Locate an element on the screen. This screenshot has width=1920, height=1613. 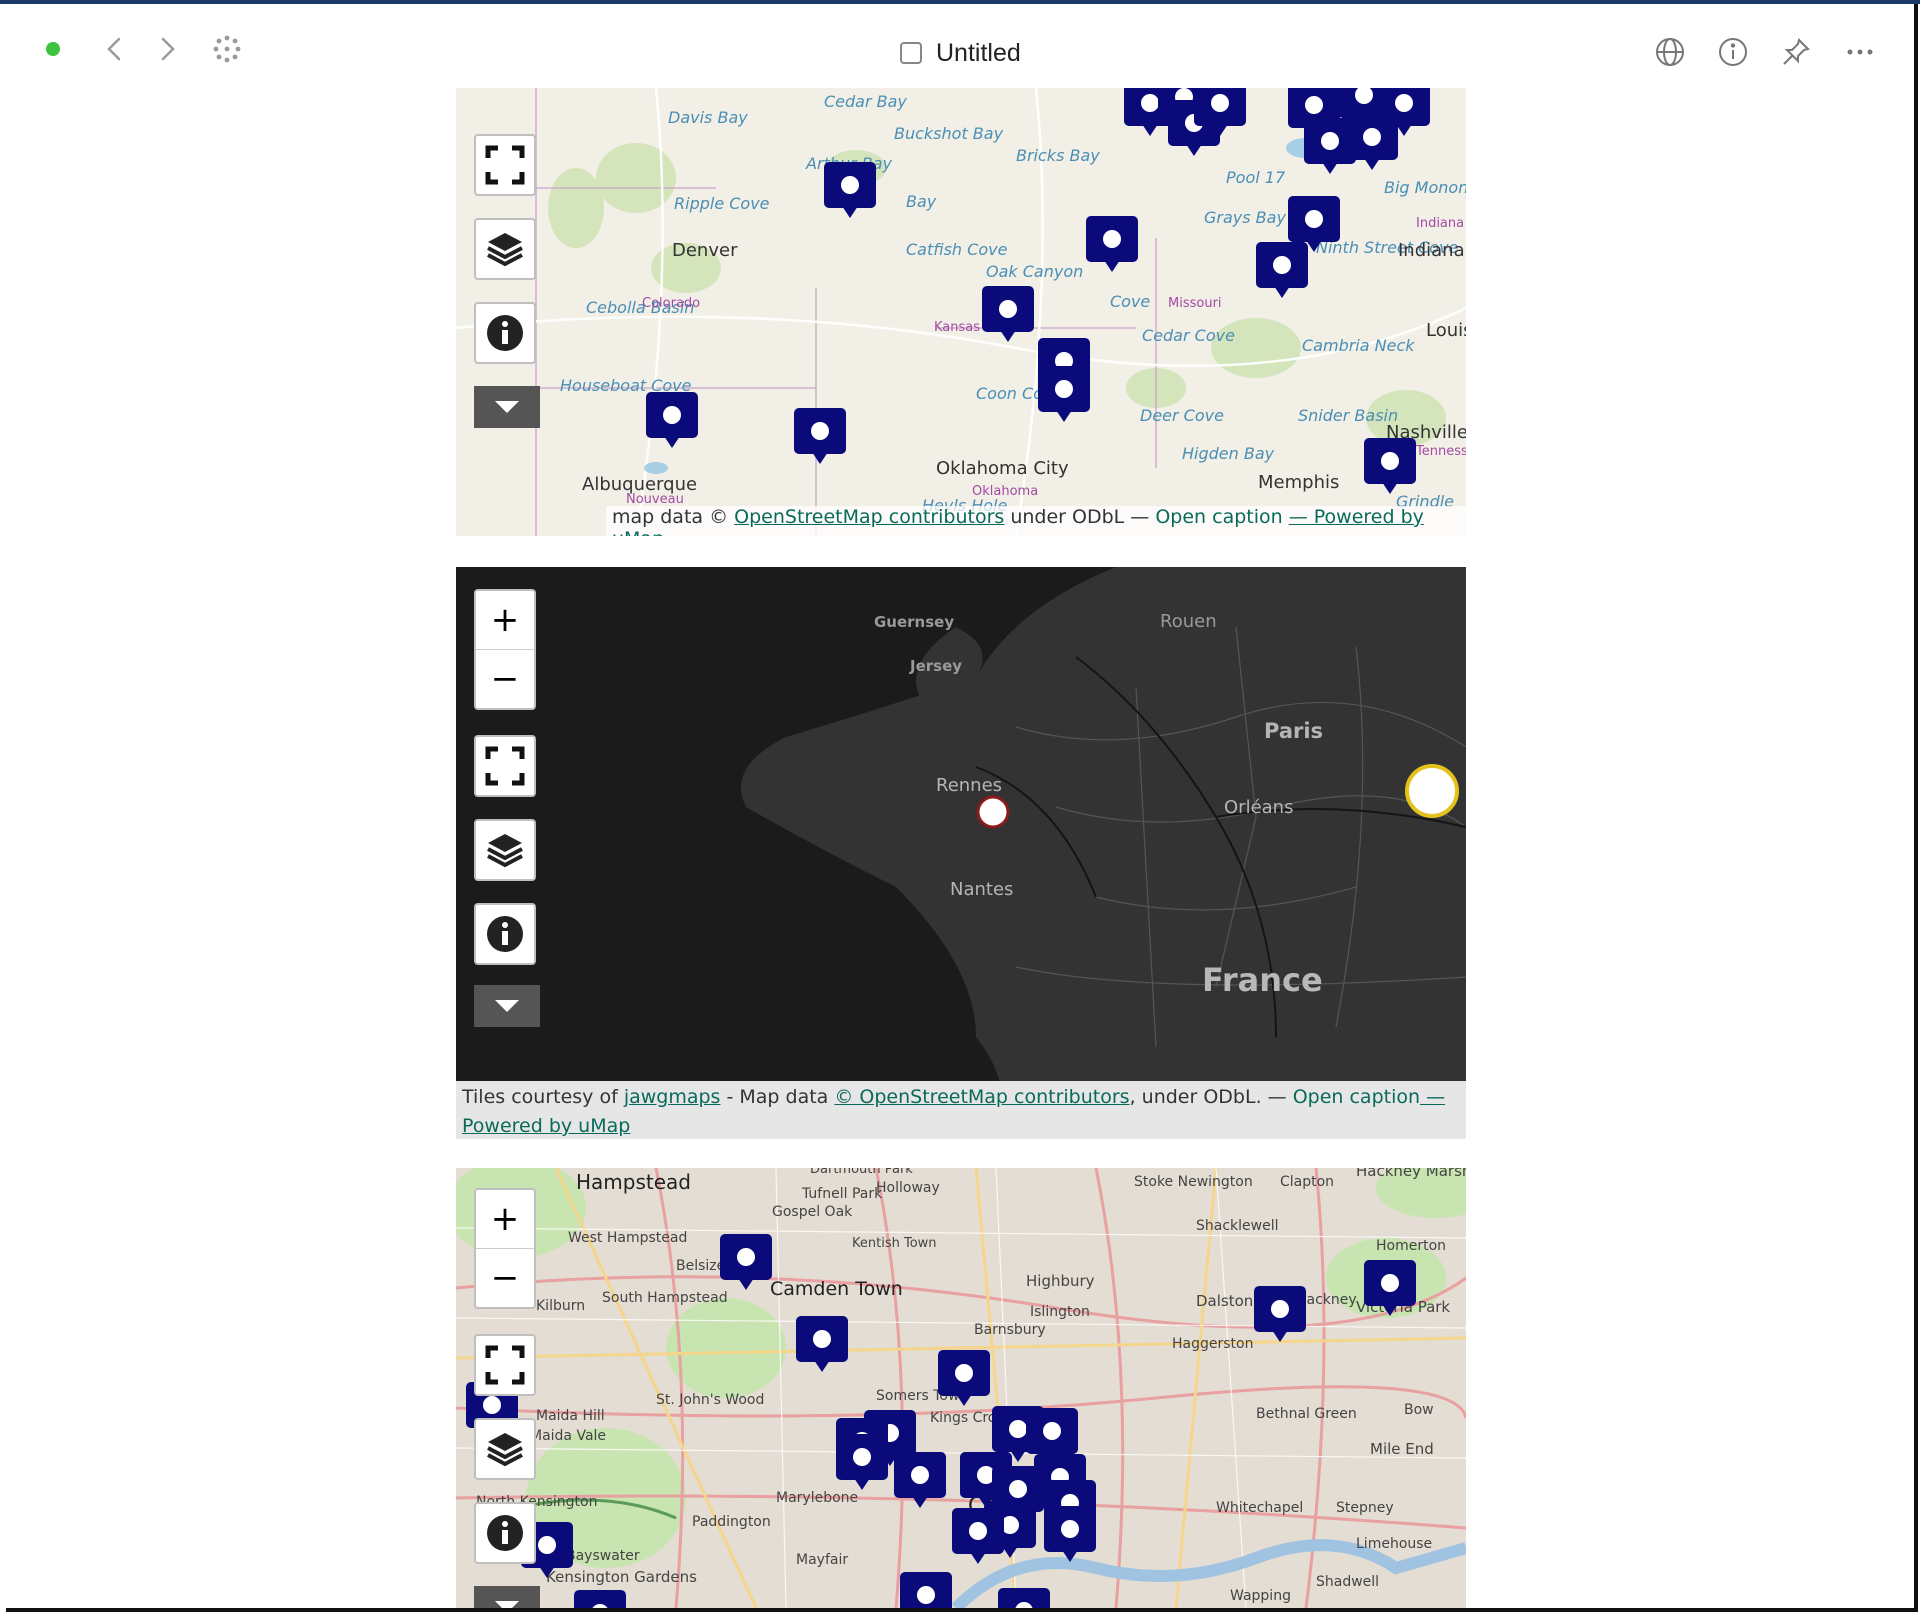
map-label: Missouri is located at coordinates (1195, 303).